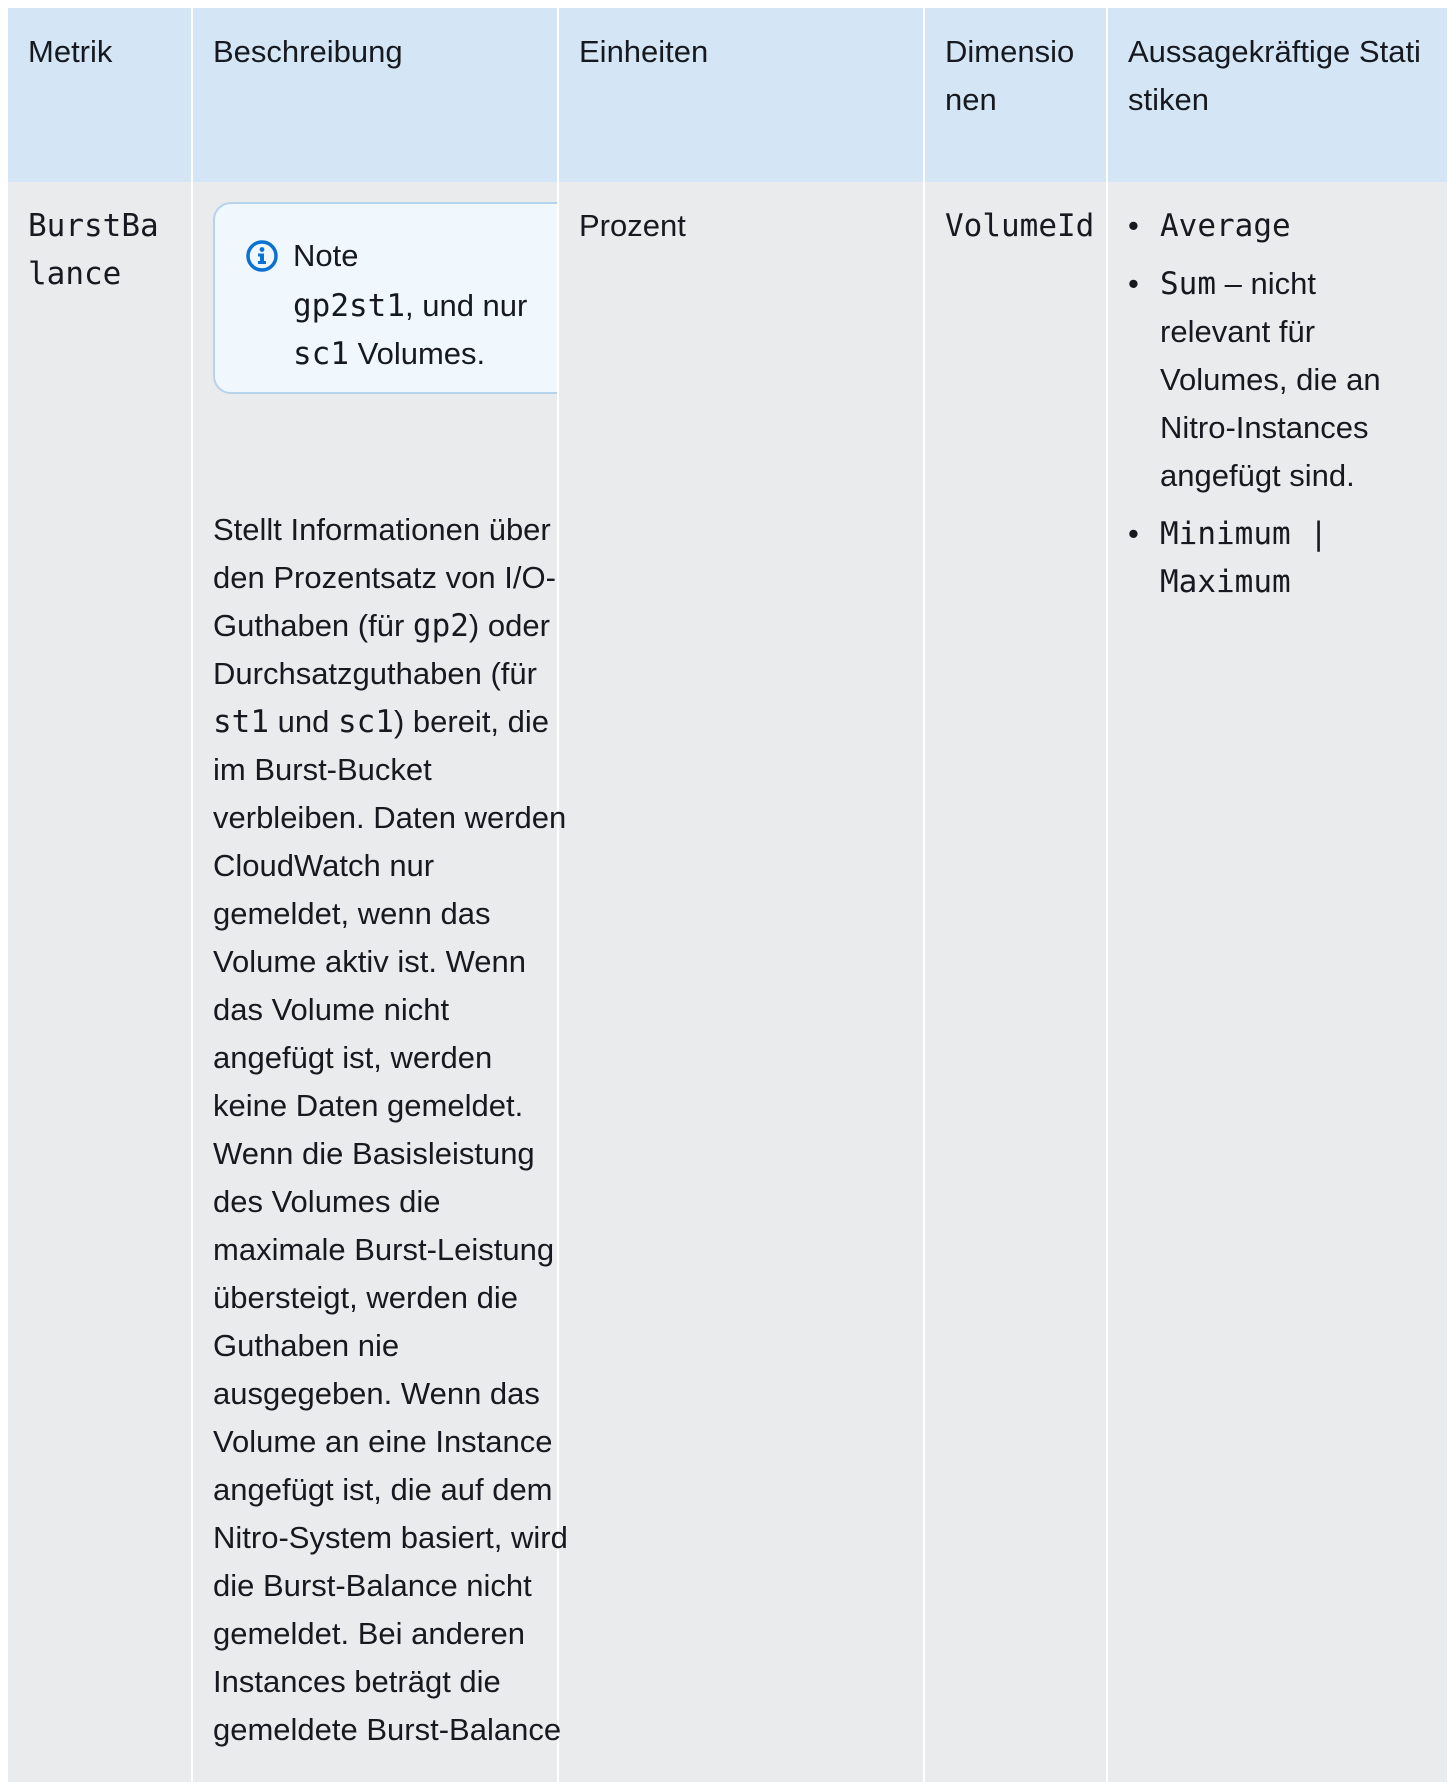  Describe the element at coordinates (303, 721) in the screenshot. I see `description-part: und` at that location.